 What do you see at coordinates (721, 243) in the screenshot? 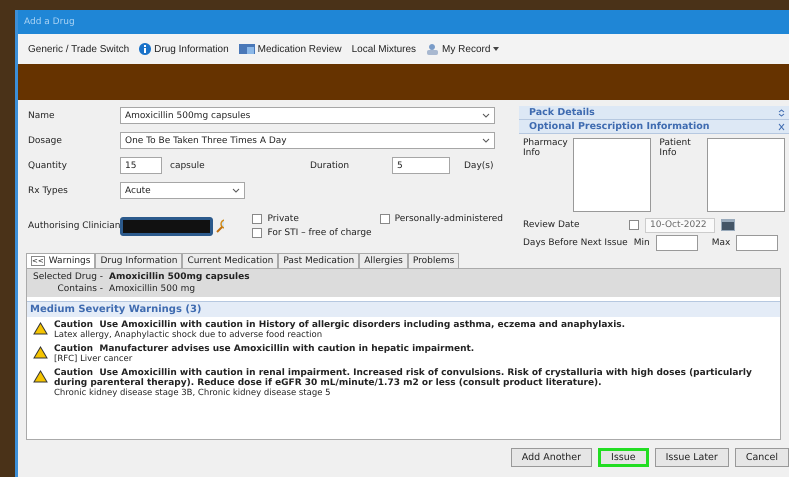
I see `field-label: Max` at bounding box center [721, 243].